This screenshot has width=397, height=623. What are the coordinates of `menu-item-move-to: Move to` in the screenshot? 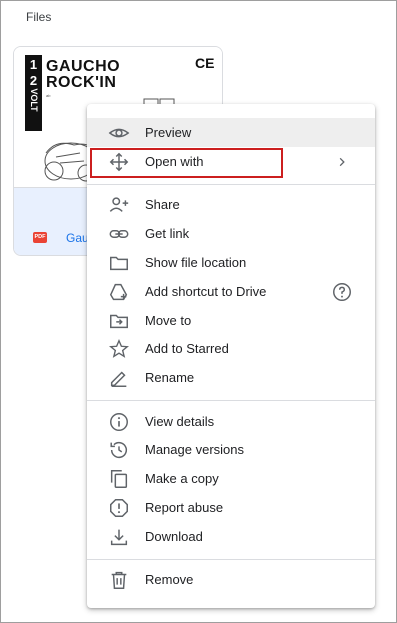 It's located at (231, 320).